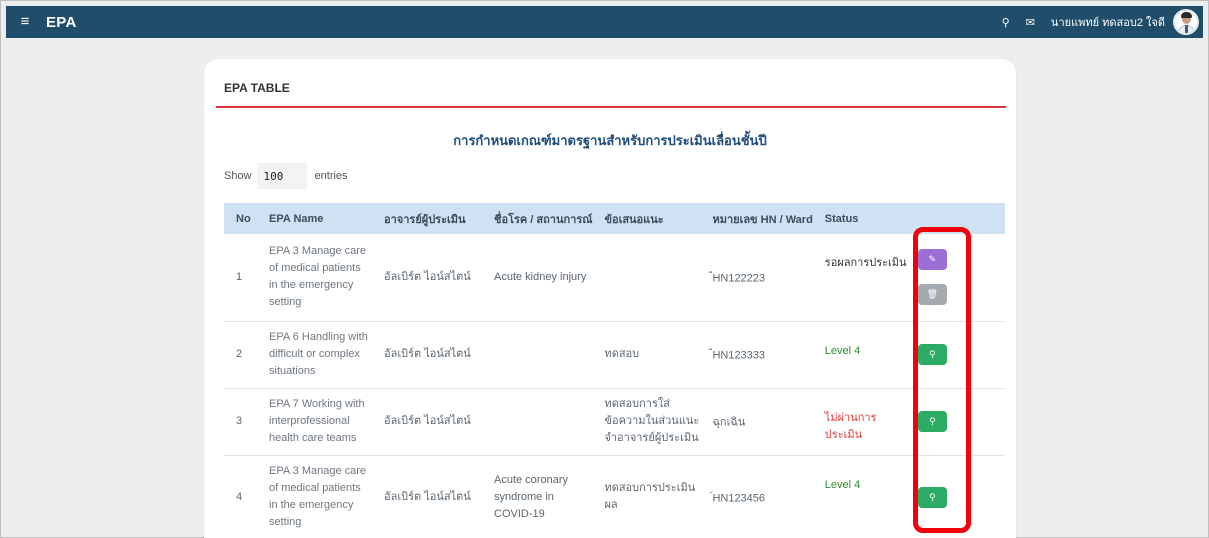 This screenshot has width=1209, height=538. What do you see at coordinates (739, 498) in the screenshot?
I see `hn-value: HN123456` at bounding box center [739, 498].